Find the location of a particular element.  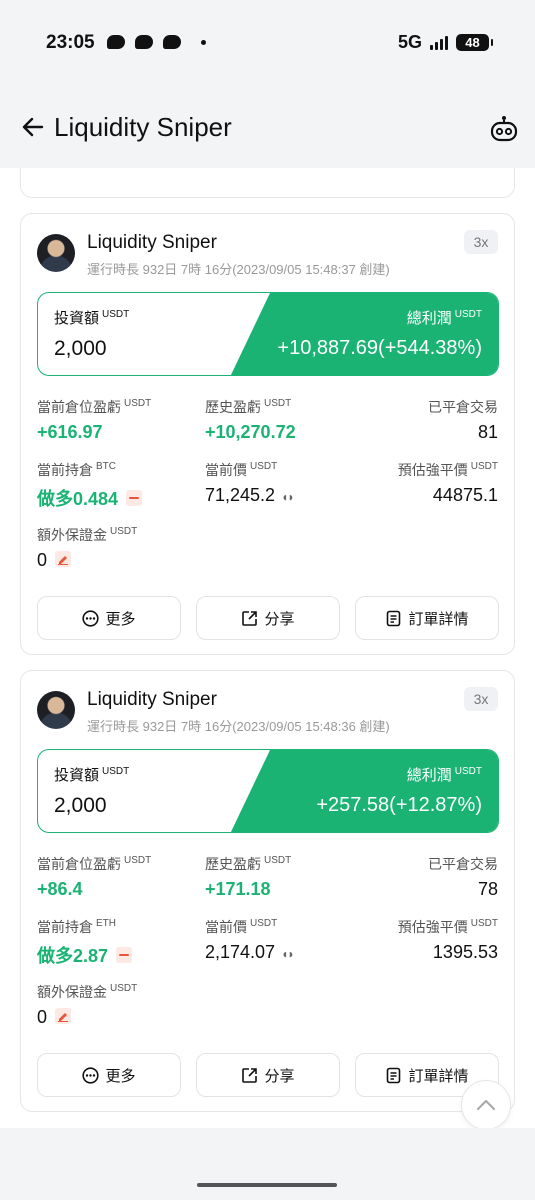

closed-trades-value: 81 is located at coordinates (487, 432).